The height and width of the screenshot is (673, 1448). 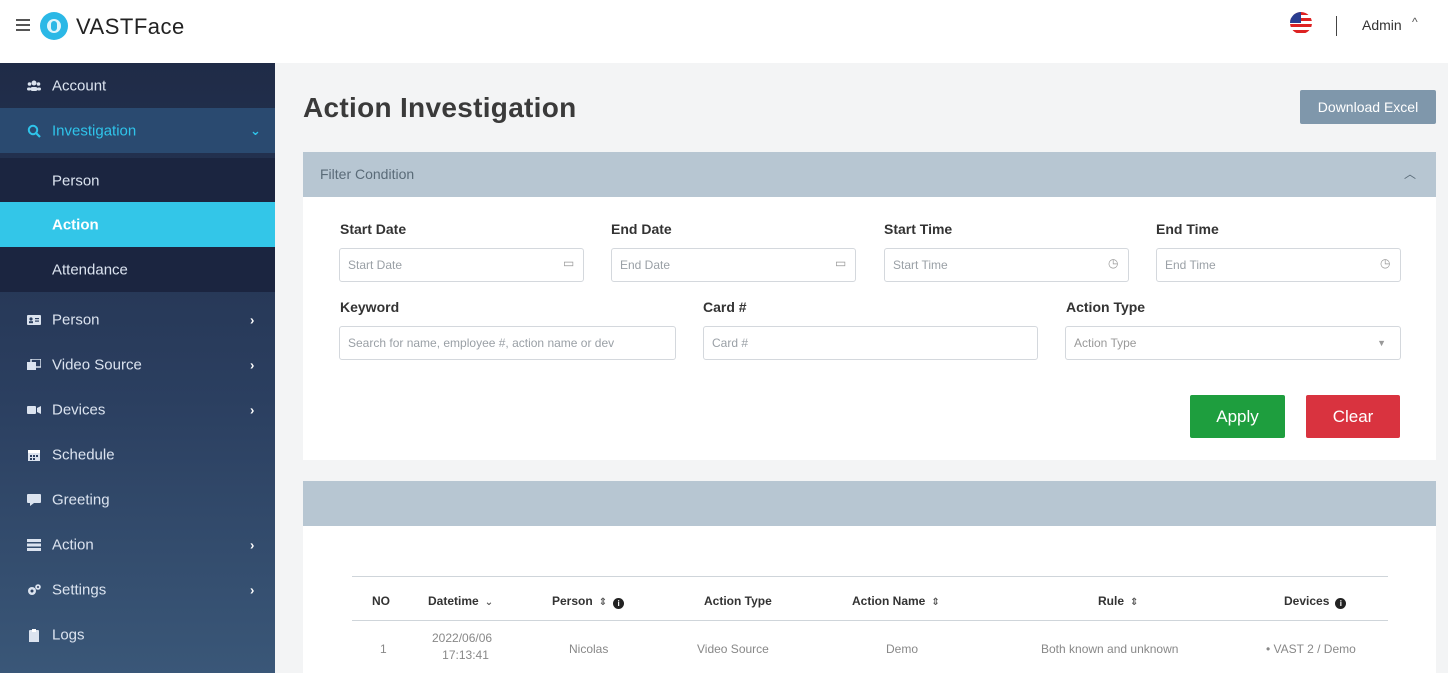 What do you see at coordinates (373, 229) in the screenshot?
I see `start-date-label: Start Date` at bounding box center [373, 229].